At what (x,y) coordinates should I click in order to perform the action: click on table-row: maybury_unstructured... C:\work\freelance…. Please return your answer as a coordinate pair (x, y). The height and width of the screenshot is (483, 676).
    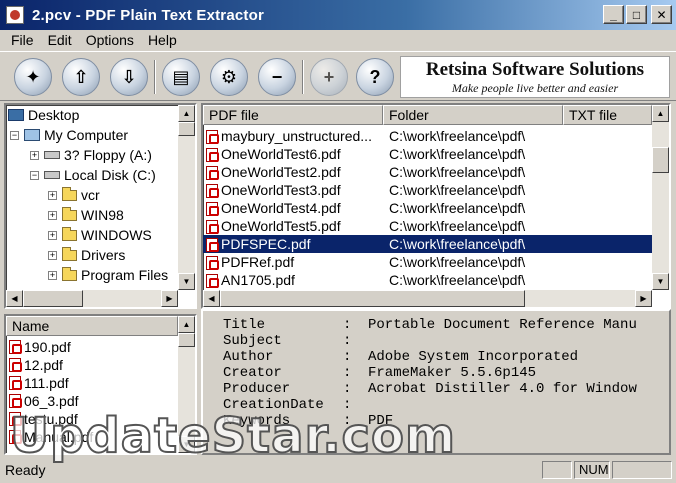
    Looking at the image, I should click on (427, 136).